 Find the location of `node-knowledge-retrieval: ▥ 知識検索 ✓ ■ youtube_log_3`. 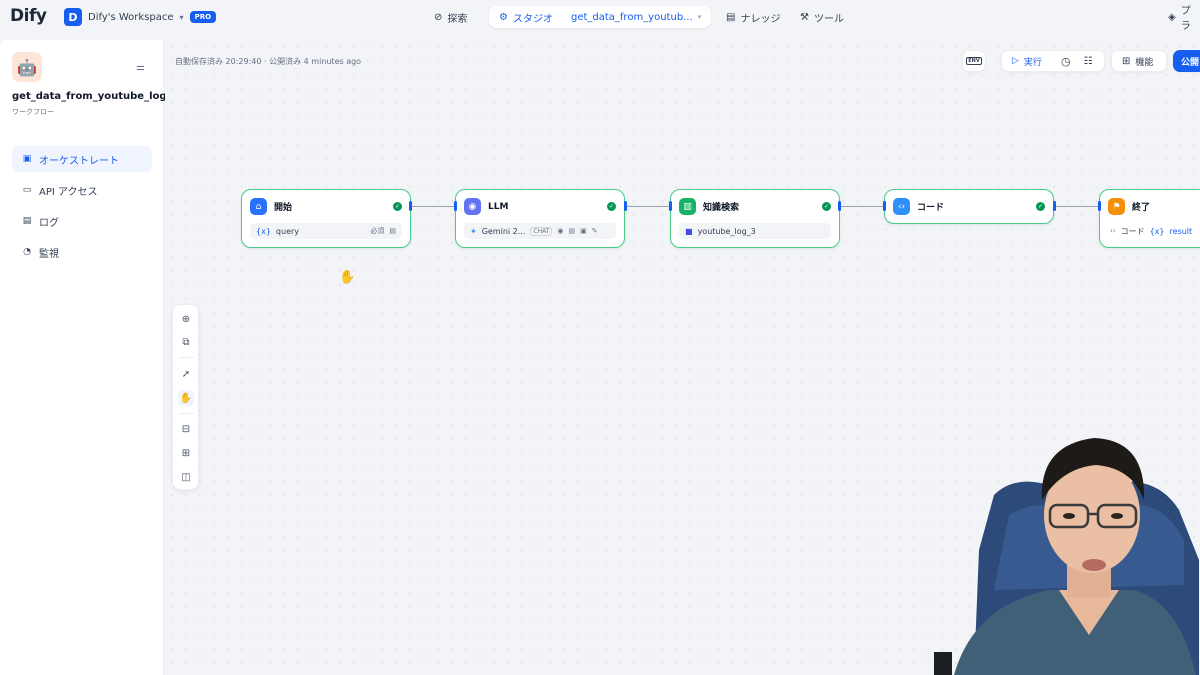

node-knowledge-retrieval: ▥ 知識検索 ✓ ■ youtube_log_3 is located at coordinates (755, 218).